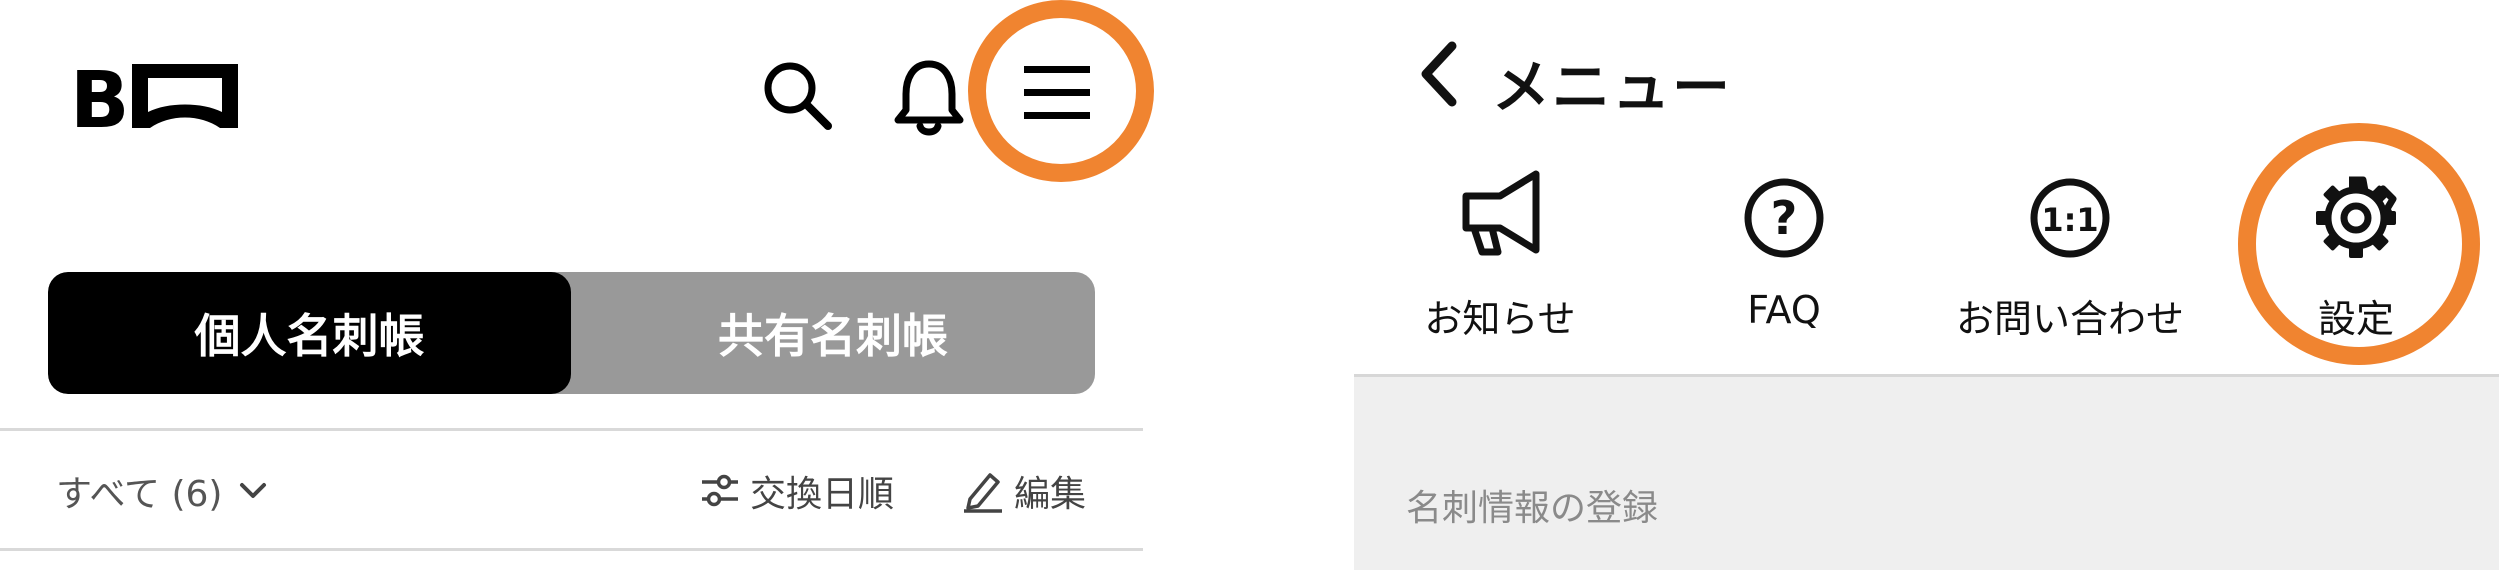  What do you see at coordinates (2356, 263) in the screenshot?
I see `menu-item-settings: 設定` at bounding box center [2356, 263].